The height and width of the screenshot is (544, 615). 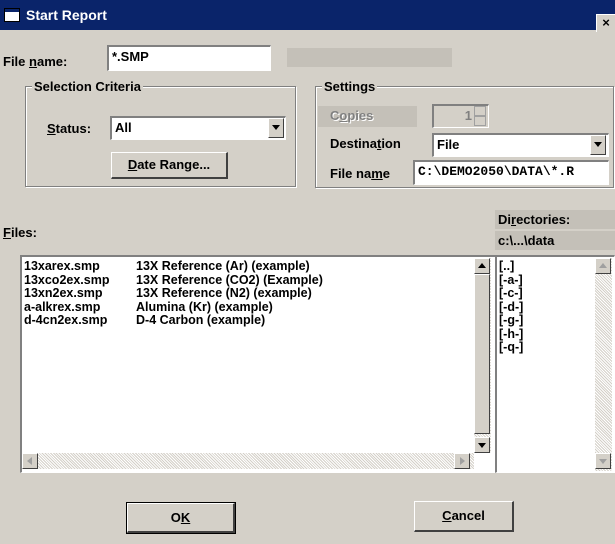 I want to click on directories-path: c:\...\data, so click(x=526, y=240).